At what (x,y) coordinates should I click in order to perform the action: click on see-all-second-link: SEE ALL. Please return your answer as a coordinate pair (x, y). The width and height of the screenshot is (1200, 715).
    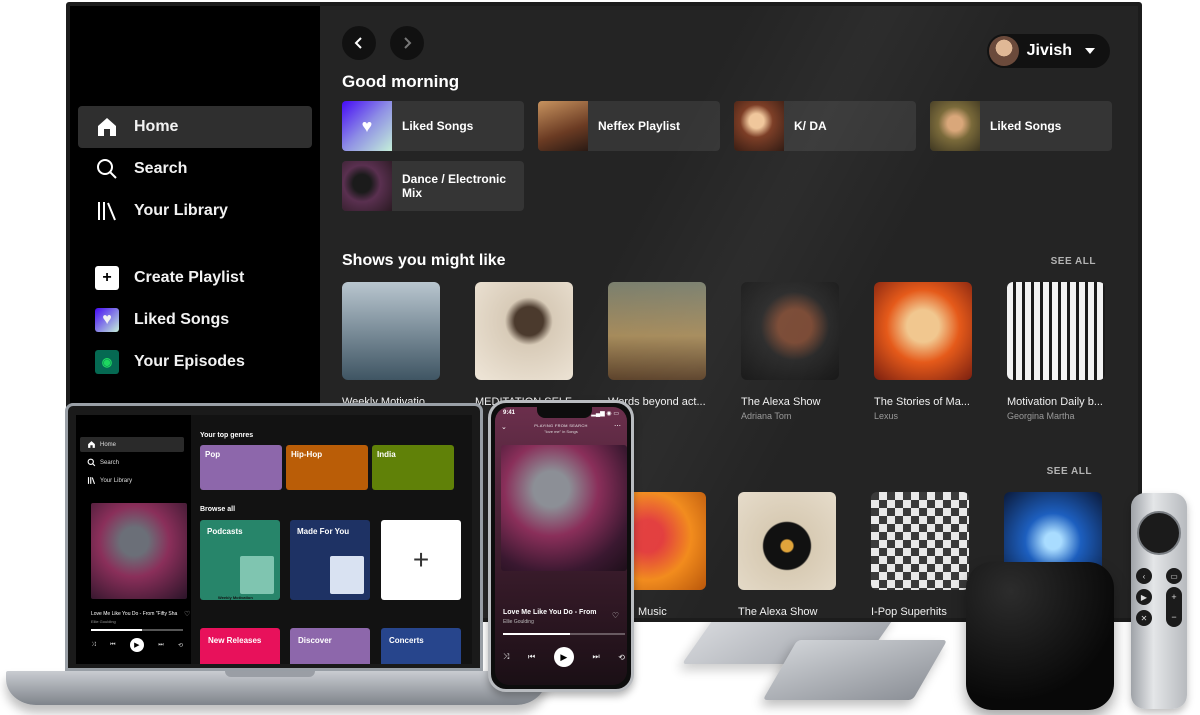
    Looking at the image, I should click on (1069, 471).